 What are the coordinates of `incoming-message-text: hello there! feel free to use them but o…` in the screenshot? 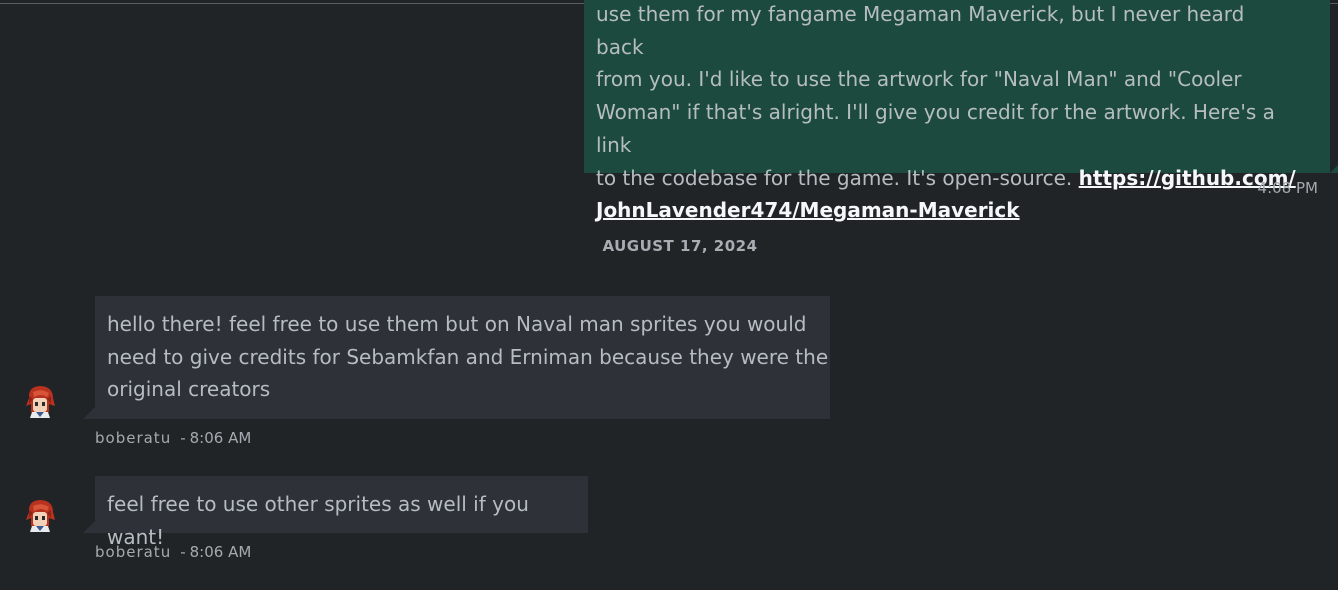 It's located at (467, 357).